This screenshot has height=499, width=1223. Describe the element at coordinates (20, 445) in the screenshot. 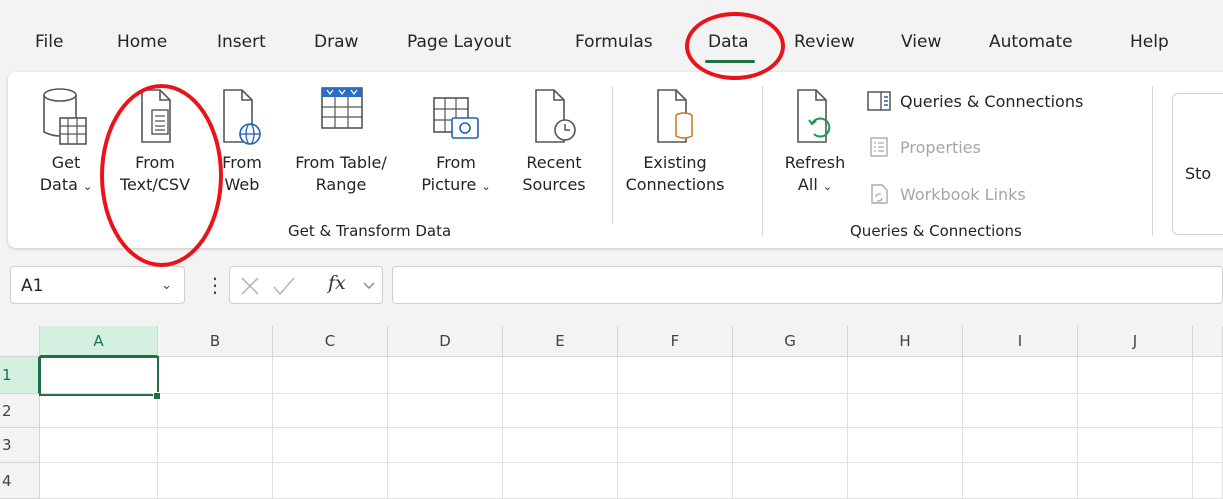

I see `row-header-3: 3` at that location.